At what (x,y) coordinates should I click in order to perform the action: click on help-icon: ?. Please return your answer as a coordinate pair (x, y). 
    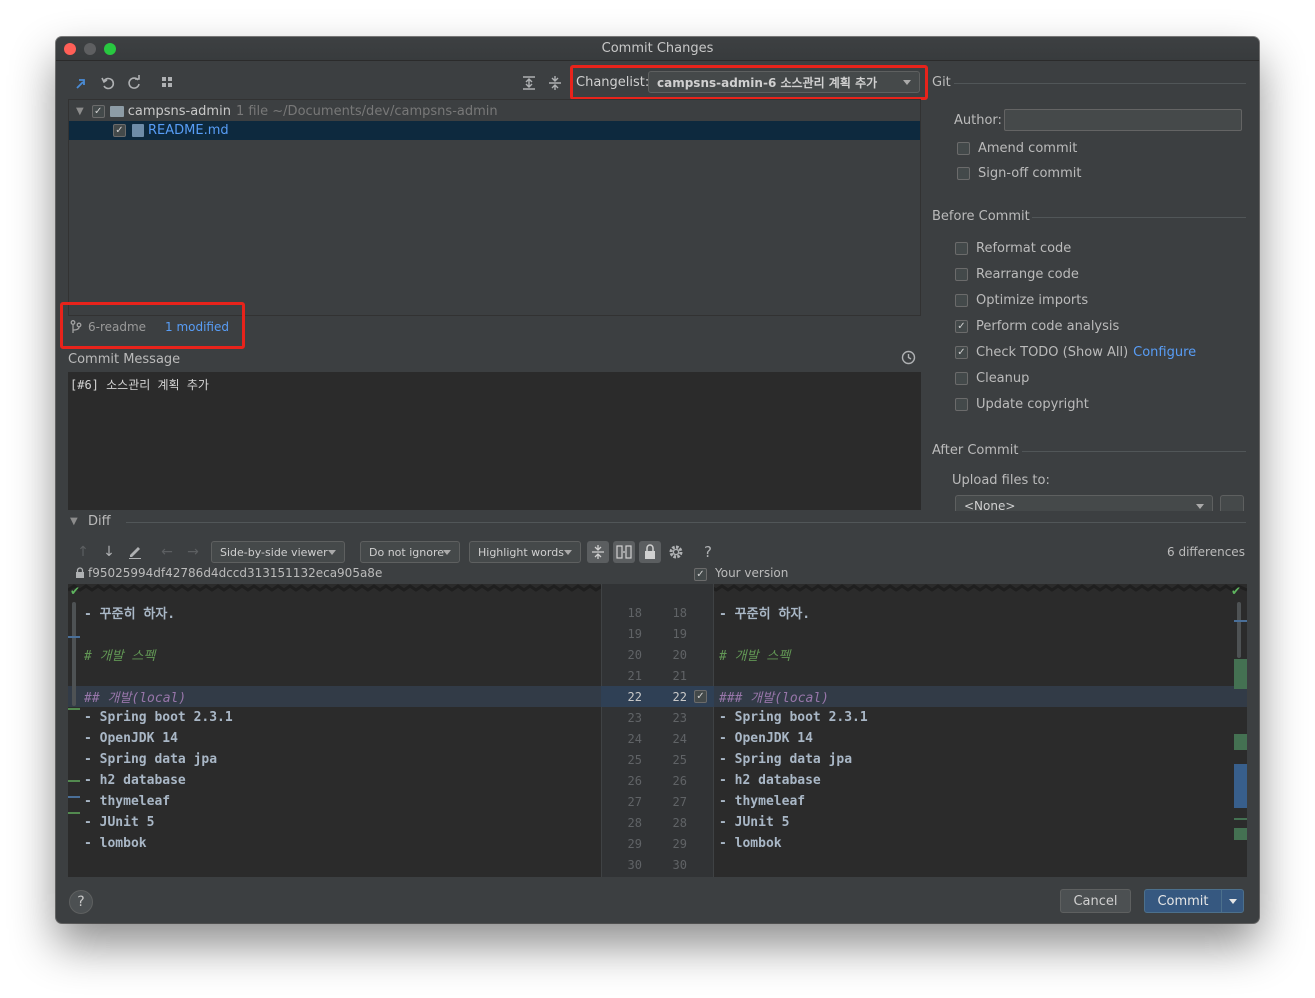
    Looking at the image, I should click on (708, 552).